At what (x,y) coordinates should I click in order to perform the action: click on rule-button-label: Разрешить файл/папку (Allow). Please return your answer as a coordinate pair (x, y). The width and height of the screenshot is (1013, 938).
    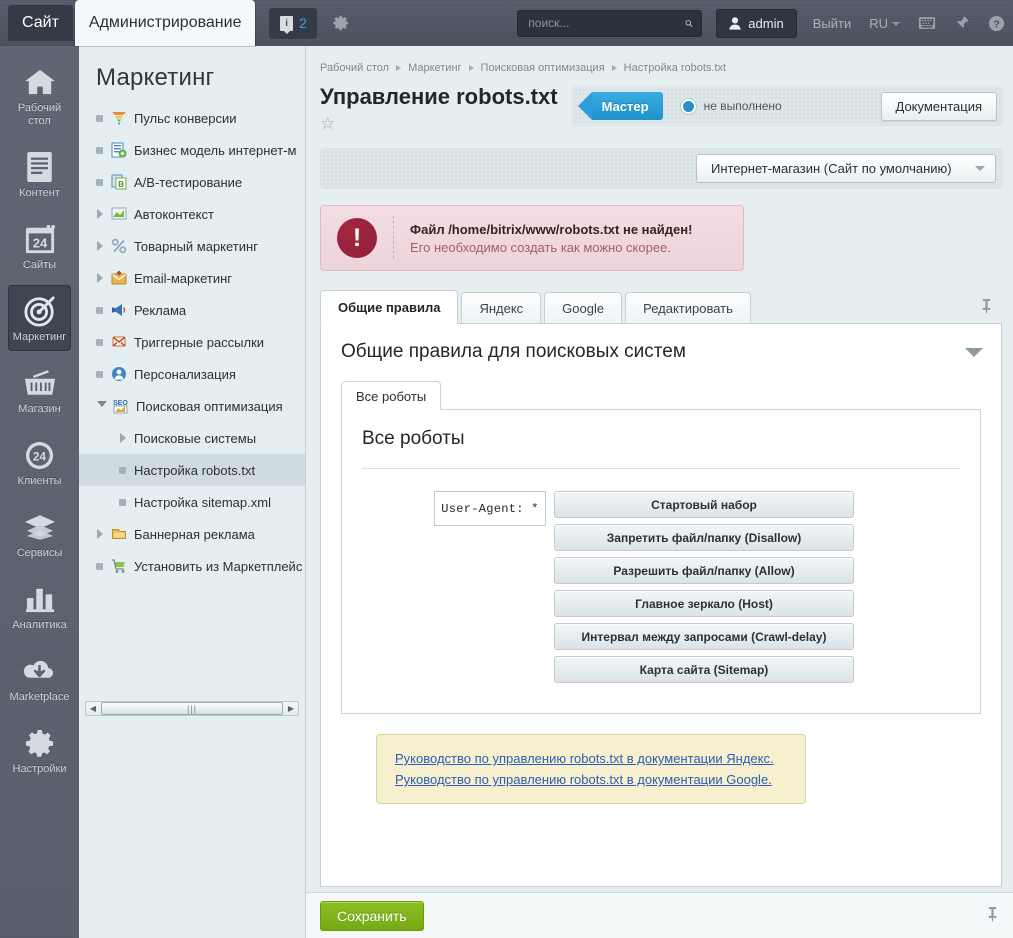
    Looking at the image, I should click on (704, 570).